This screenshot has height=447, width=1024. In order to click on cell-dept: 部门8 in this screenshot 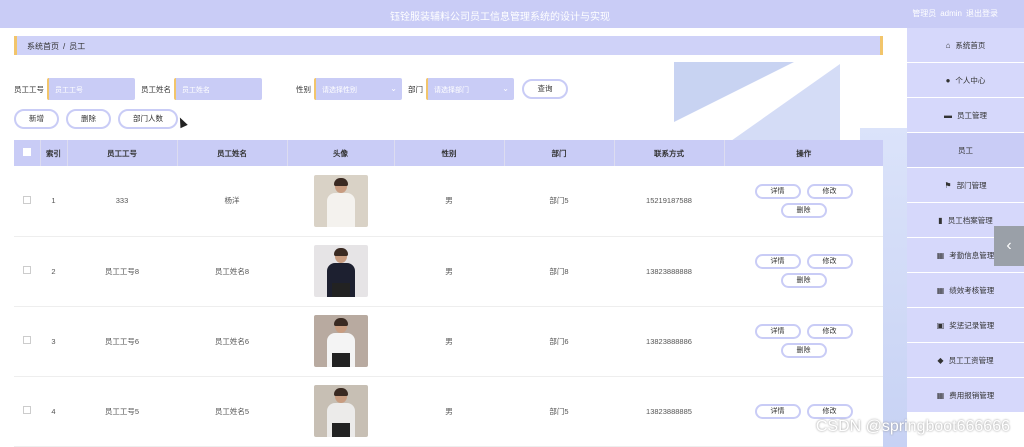, I will do `click(559, 271)`.